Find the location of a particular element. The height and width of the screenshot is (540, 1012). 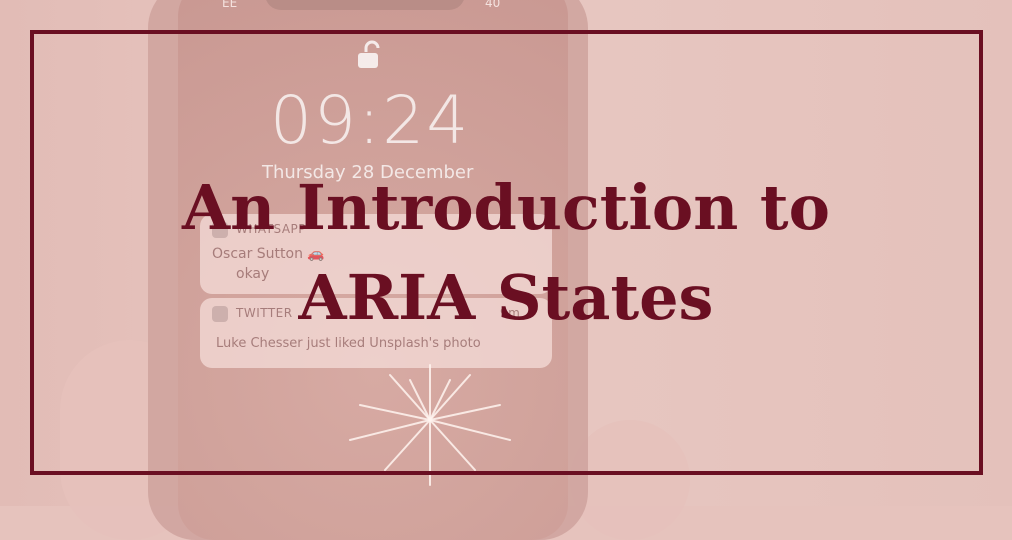

title-line-1: An Introduction to is located at coordinates (506, 207).